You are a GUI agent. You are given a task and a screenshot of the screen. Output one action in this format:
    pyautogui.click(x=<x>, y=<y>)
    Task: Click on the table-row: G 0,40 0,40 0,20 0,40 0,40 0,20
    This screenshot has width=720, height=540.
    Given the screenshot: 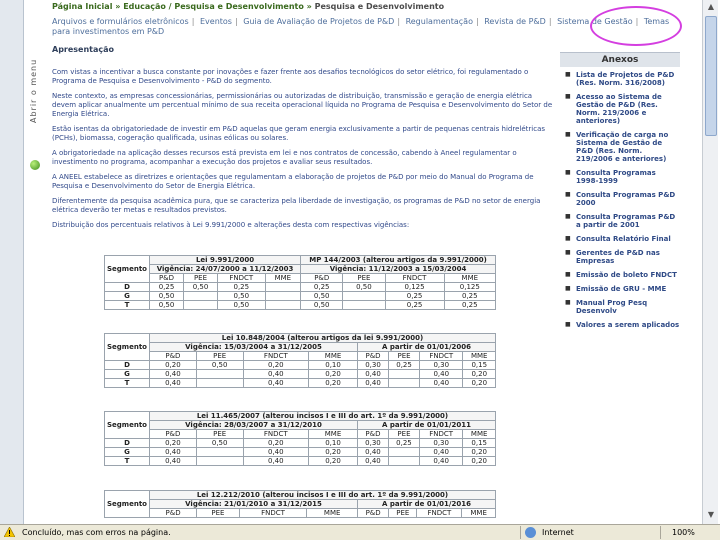 What is the action you would take?
    pyautogui.click(x=300, y=452)
    